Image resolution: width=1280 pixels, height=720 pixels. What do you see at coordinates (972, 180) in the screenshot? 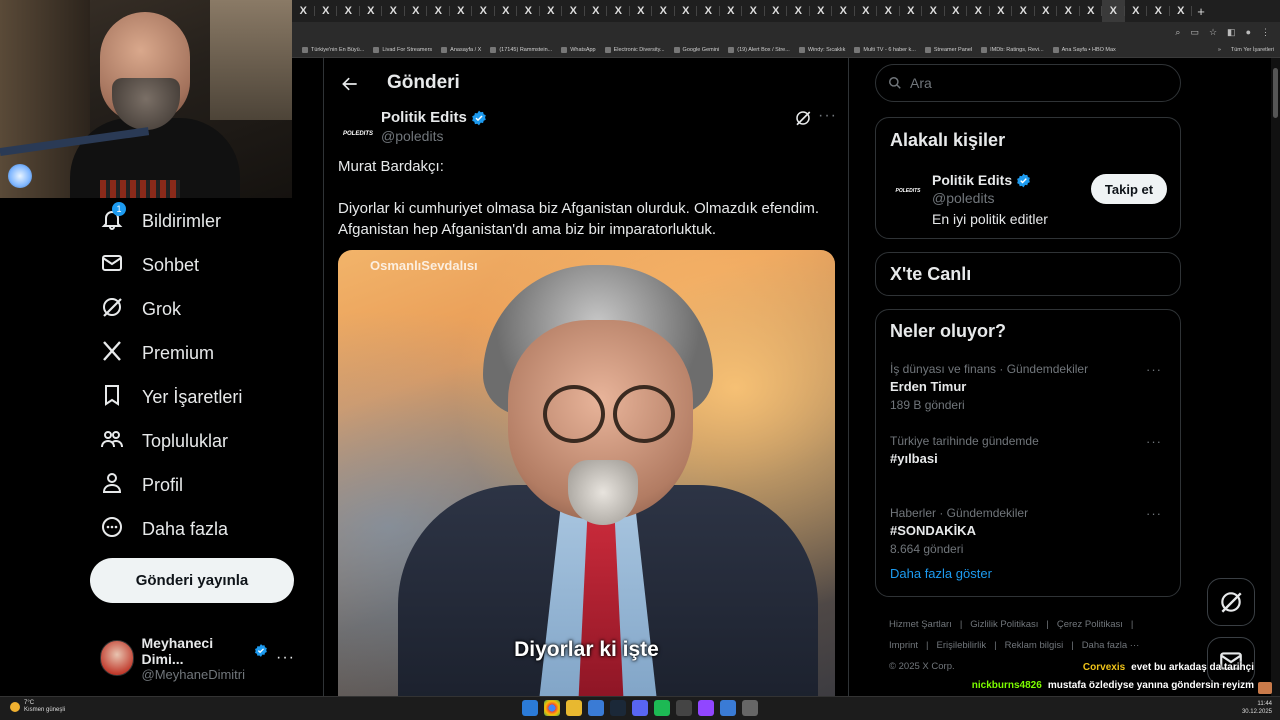
I see `related-name: Politik Edits` at bounding box center [972, 180].